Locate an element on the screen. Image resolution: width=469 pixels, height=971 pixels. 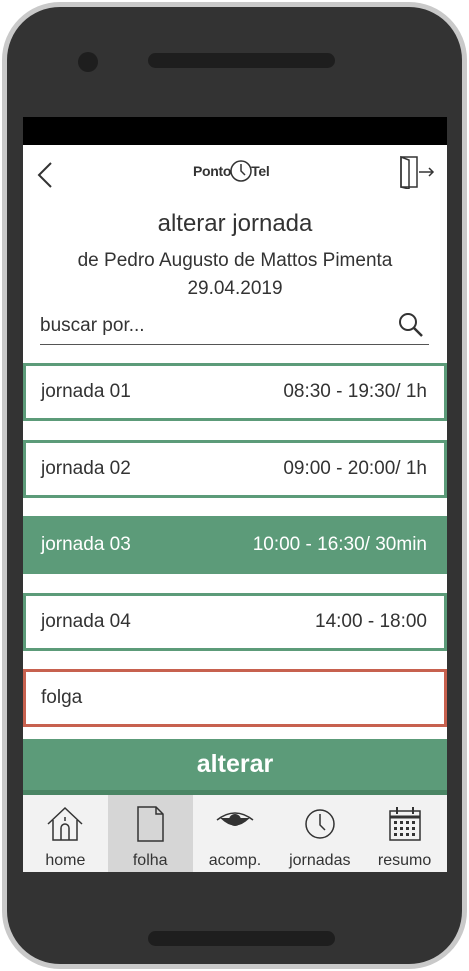
tab-folha: folha is located at coordinates (150, 833).